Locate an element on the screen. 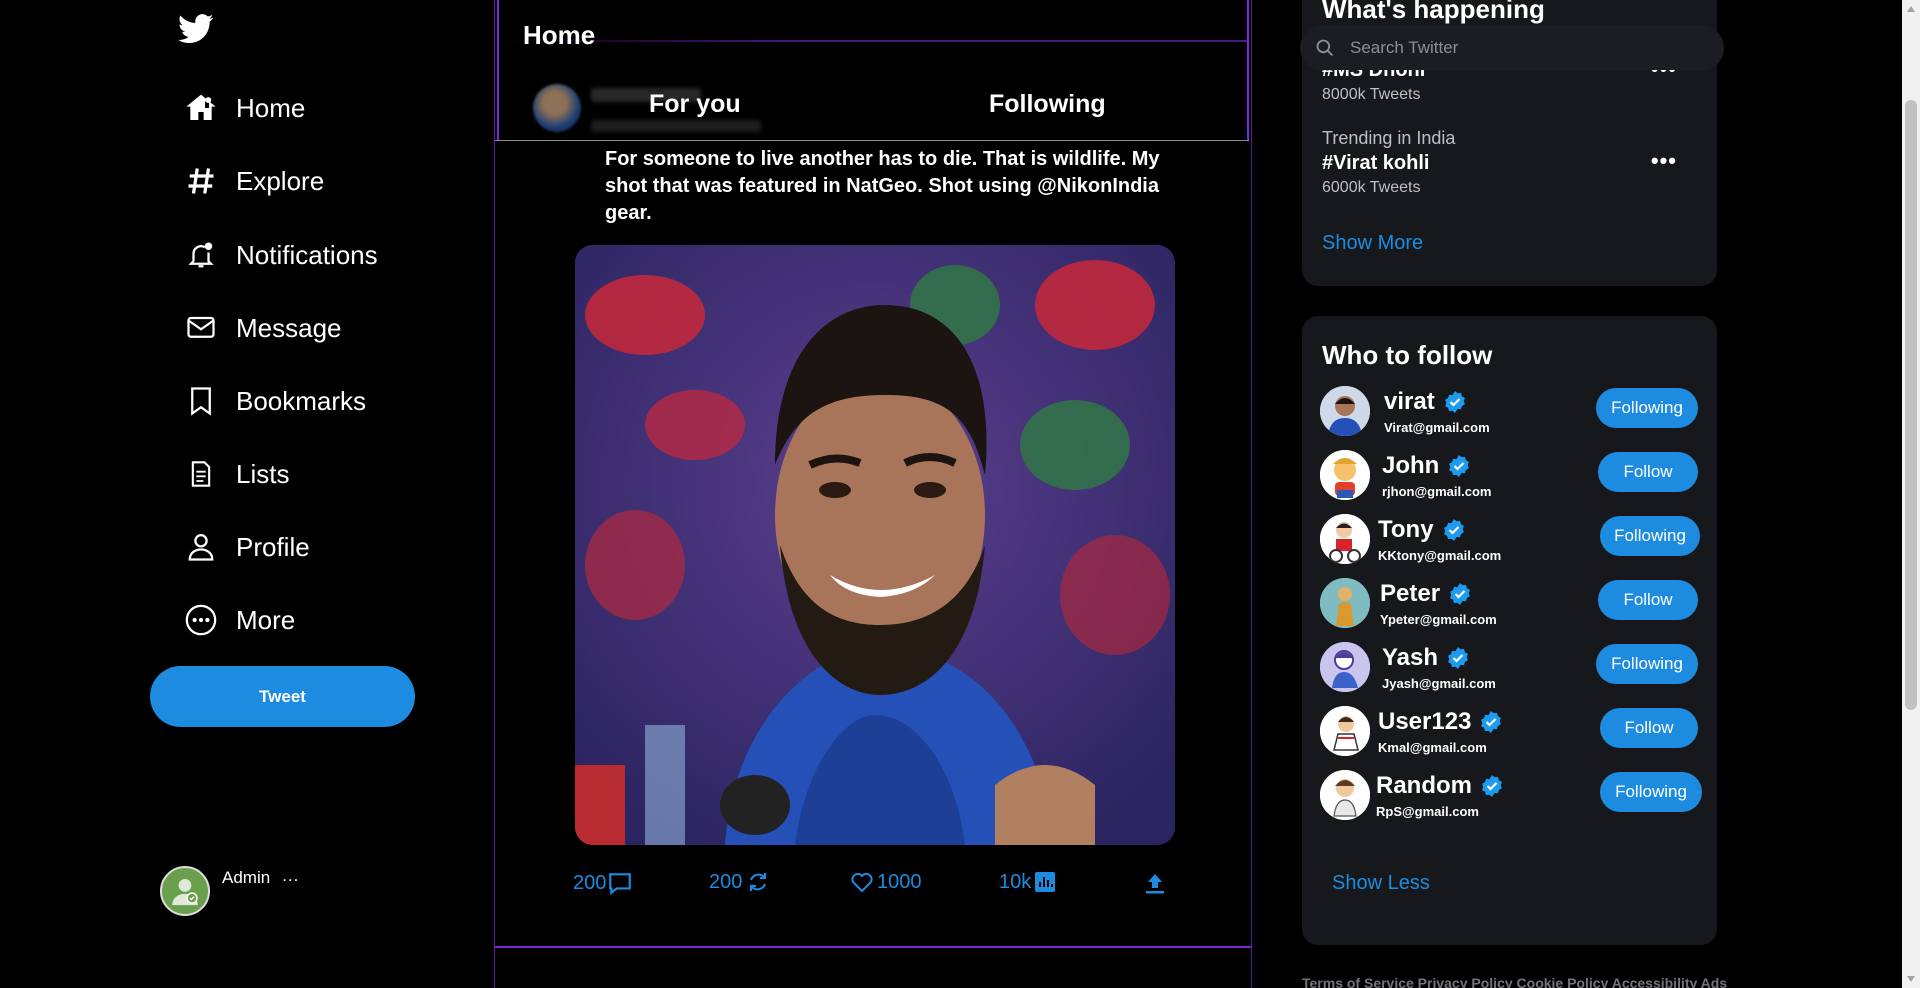 Image resolution: width=1920 pixels, height=988 pixels. blurred-handle is located at coordinates (676, 126).